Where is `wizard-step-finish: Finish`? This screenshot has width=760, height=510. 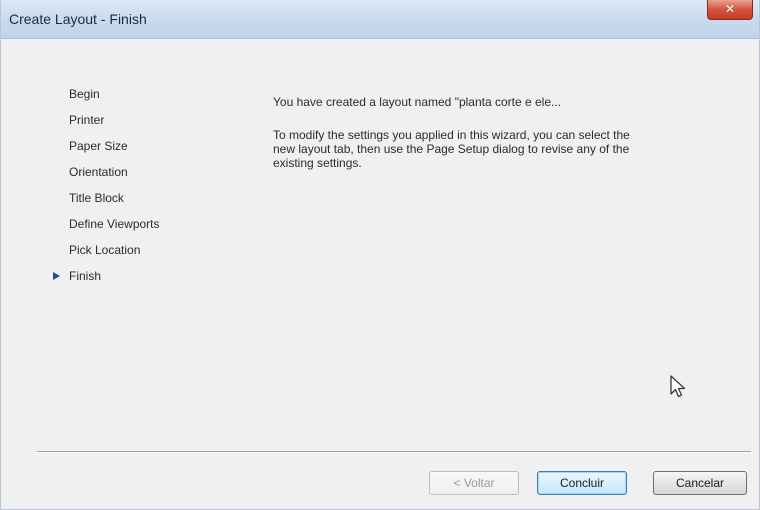
wizard-step-finish: Finish is located at coordinates (105, 276).